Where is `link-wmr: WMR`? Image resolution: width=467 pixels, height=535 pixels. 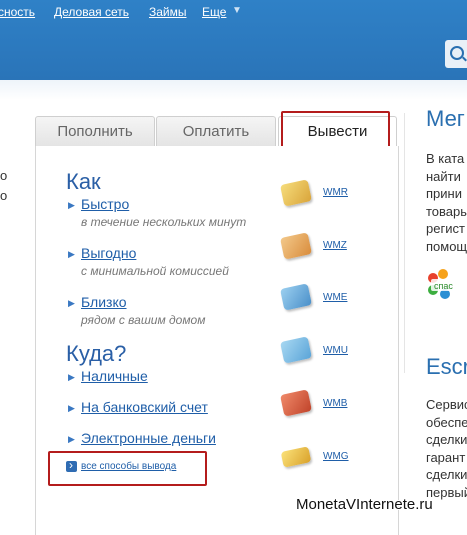 link-wmr: WMR is located at coordinates (335, 192).